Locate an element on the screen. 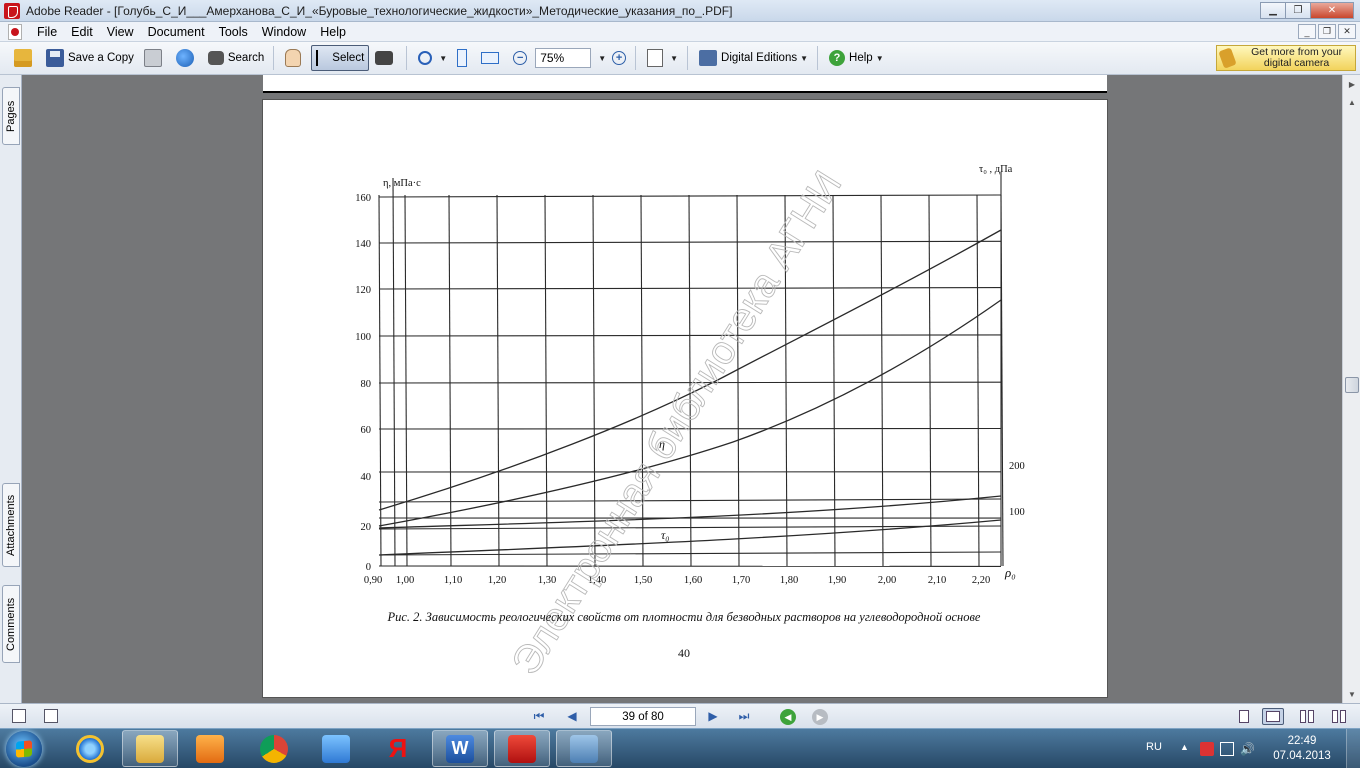  open-button is located at coordinates (25, 58).